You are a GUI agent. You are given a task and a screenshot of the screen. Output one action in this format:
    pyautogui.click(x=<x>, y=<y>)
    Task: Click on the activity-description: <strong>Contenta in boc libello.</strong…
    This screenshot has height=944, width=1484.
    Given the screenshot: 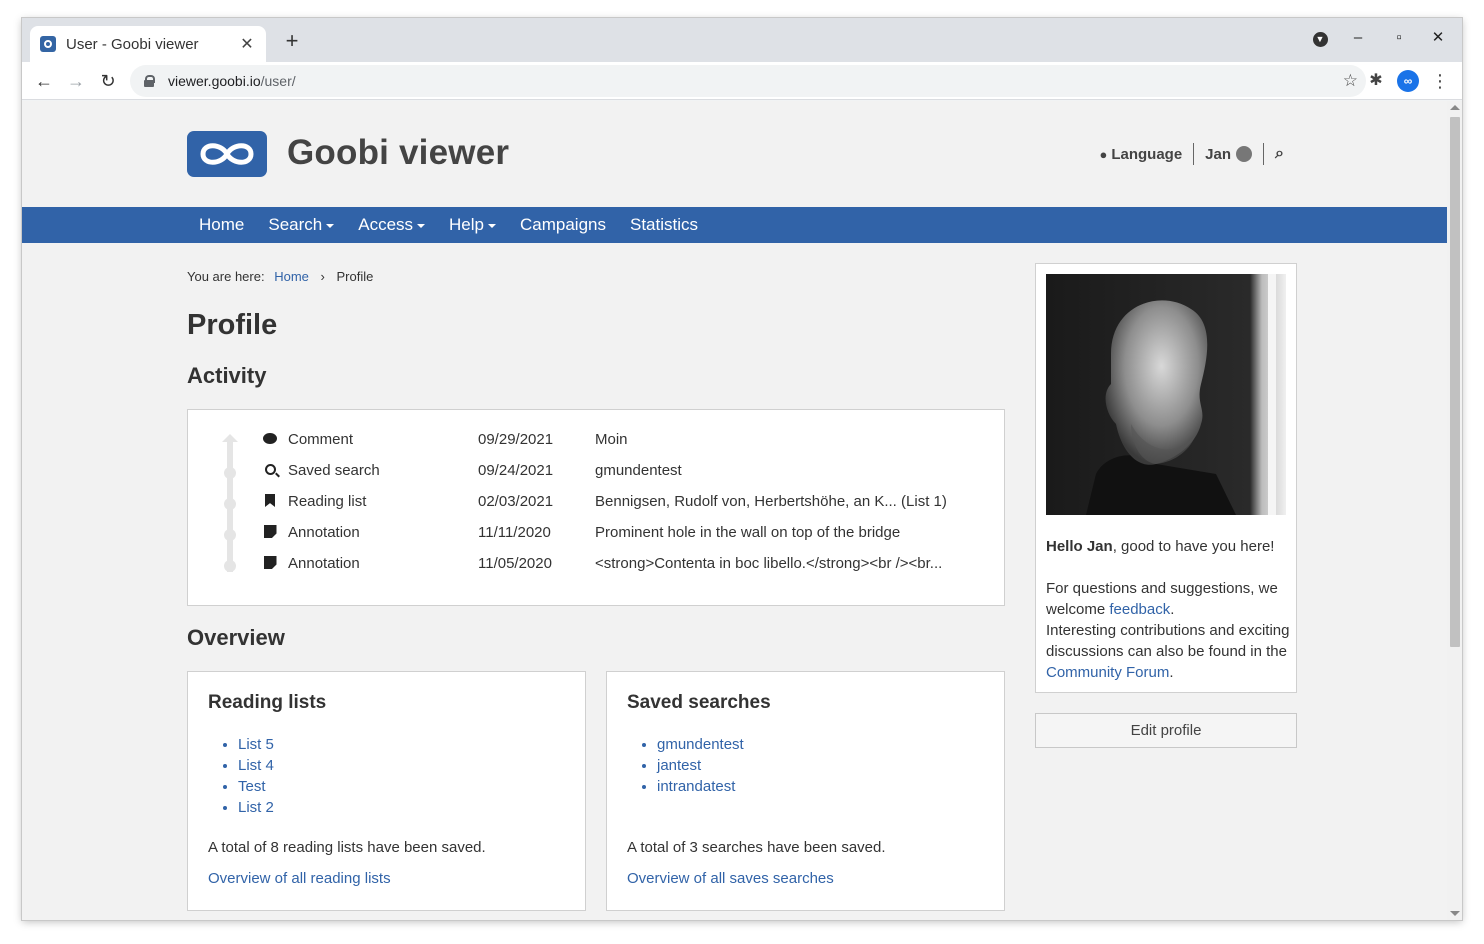 What is the action you would take?
    pyautogui.click(x=768, y=563)
    